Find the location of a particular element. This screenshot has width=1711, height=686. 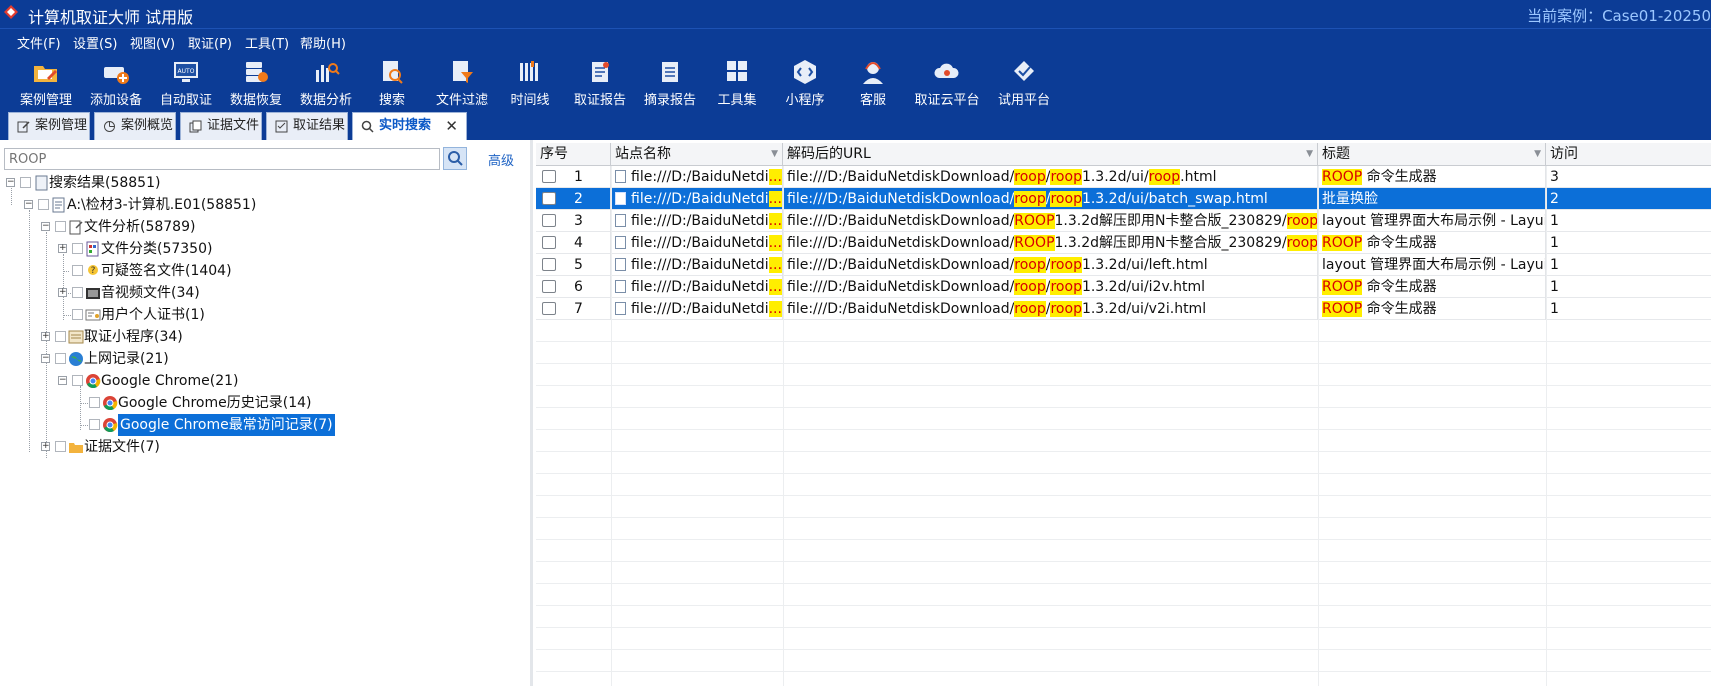

tab-forensic-results: 取证结果 is located at coordinates (307, 126).